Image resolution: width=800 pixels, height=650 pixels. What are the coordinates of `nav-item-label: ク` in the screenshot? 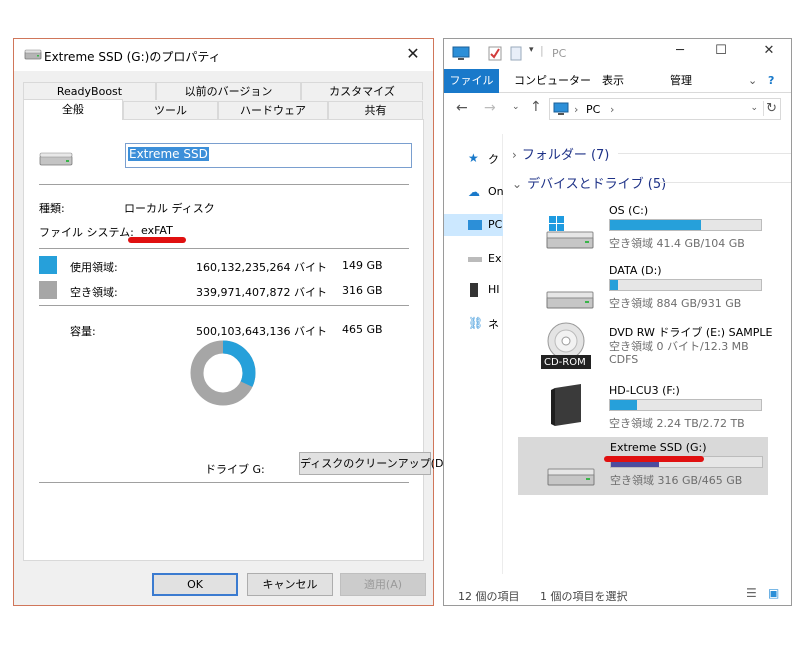 It's located at (493, 159).